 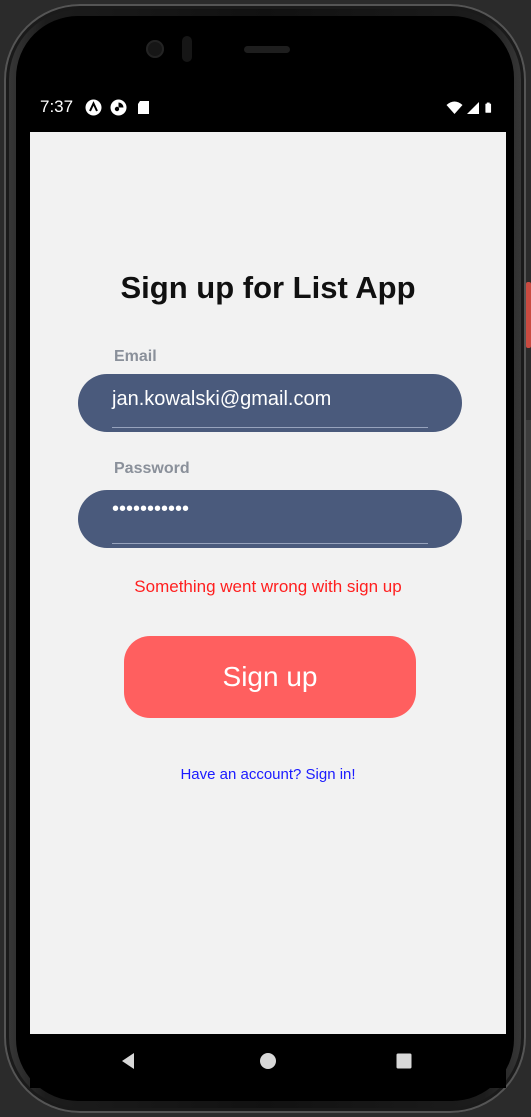 I want to click on wifi-icon, so click(x=454, y=107).